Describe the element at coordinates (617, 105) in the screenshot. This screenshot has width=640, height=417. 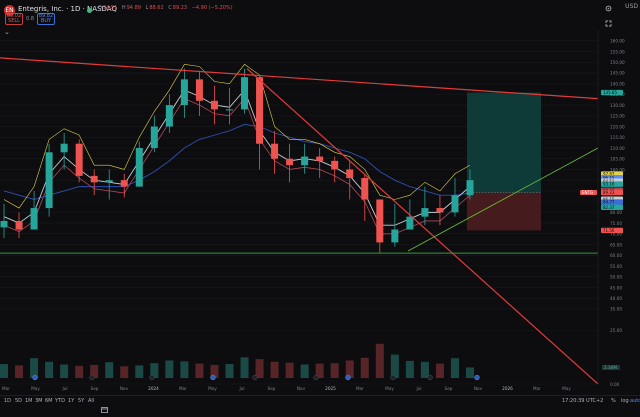
I see `y-tick-label: 130.00` at that location.